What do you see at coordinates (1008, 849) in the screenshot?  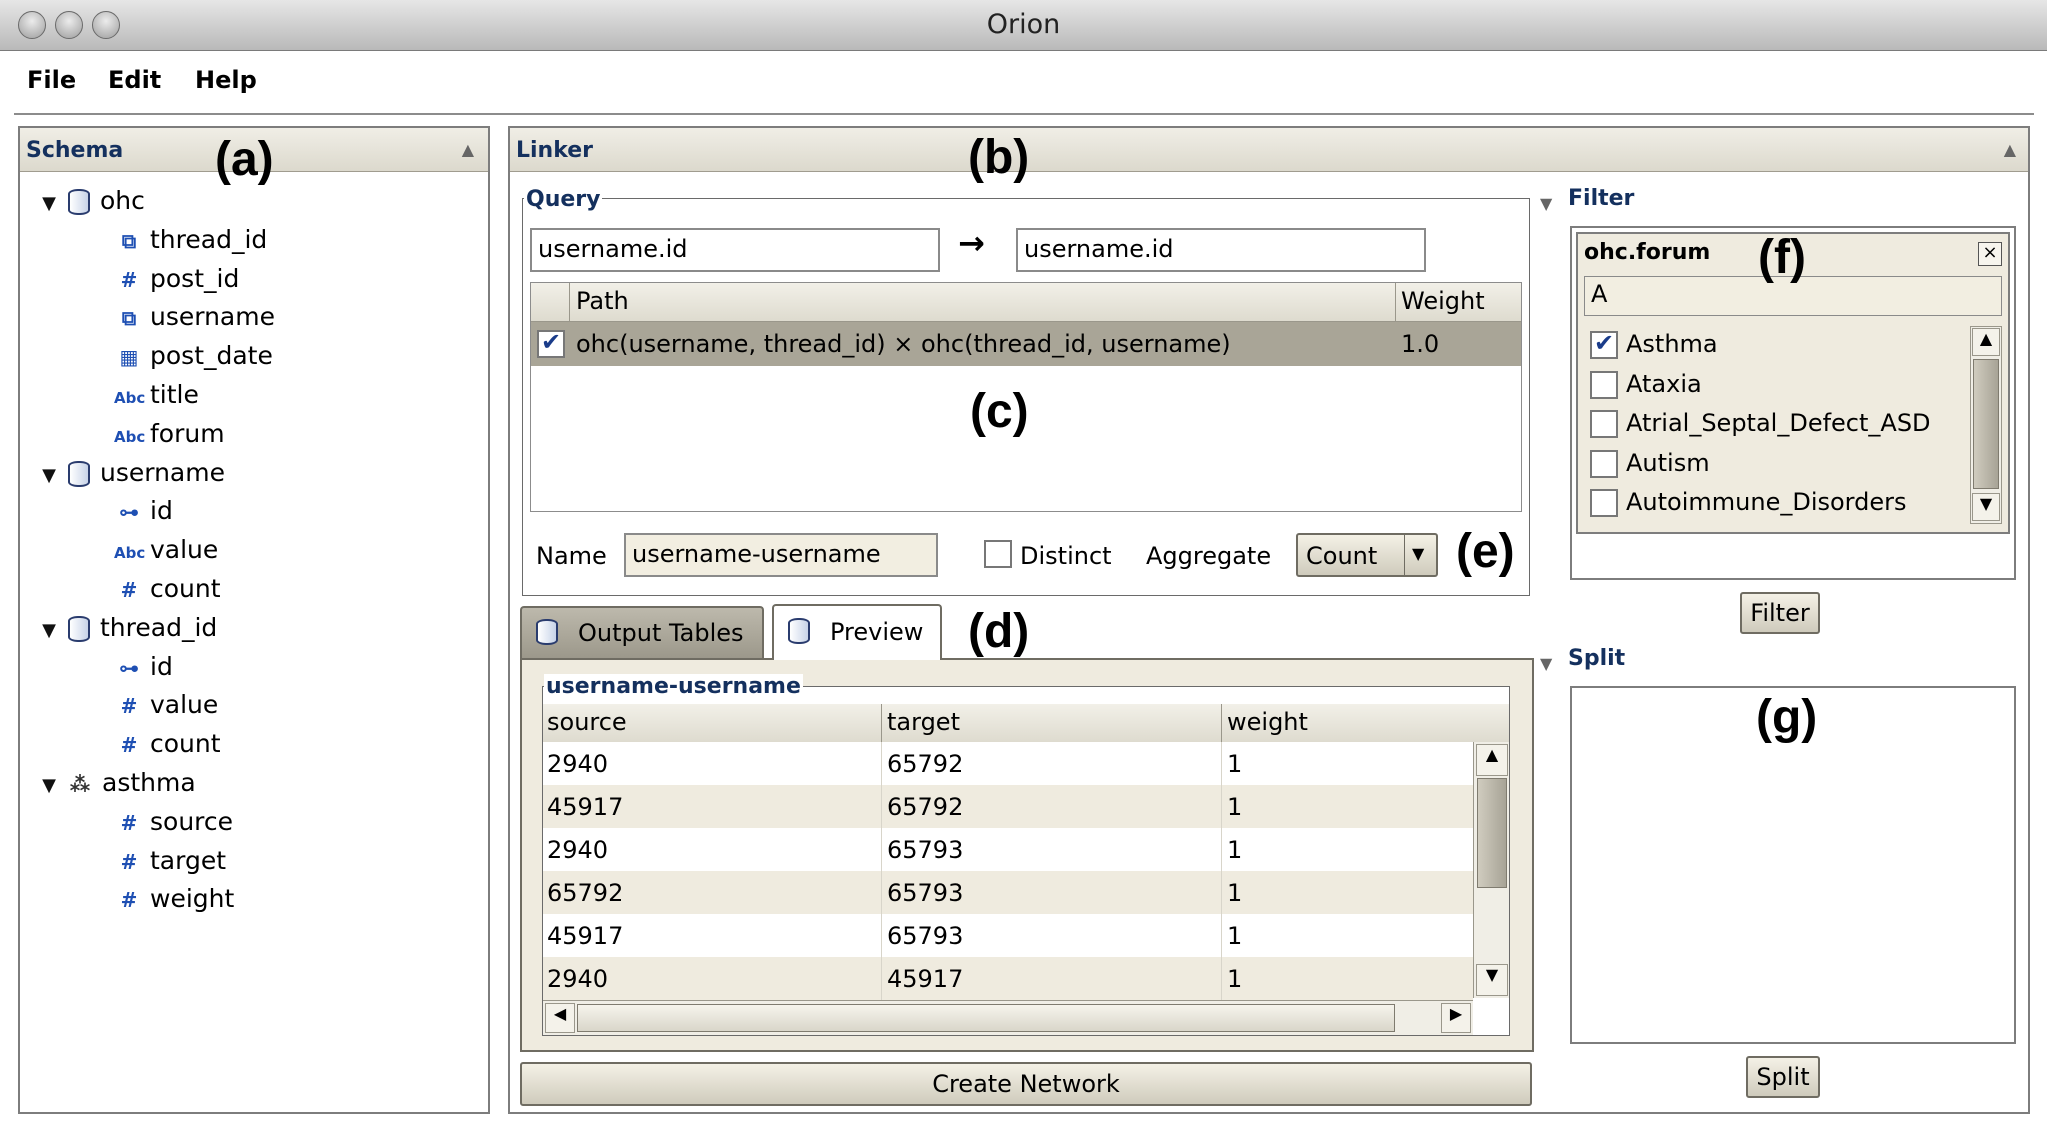 I see `table-row: 2940 65793 1` at bounding box center [1008, 849].